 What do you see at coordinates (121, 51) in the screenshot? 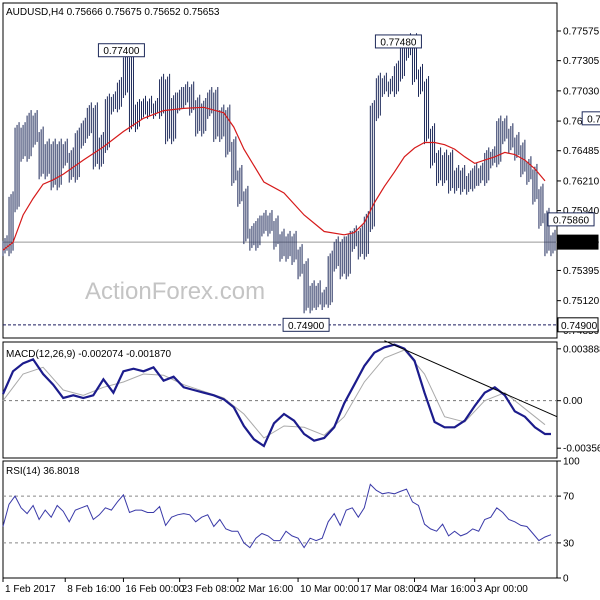
I see `price-annotation-label: 0.77400` at bounding box center [121, 51].